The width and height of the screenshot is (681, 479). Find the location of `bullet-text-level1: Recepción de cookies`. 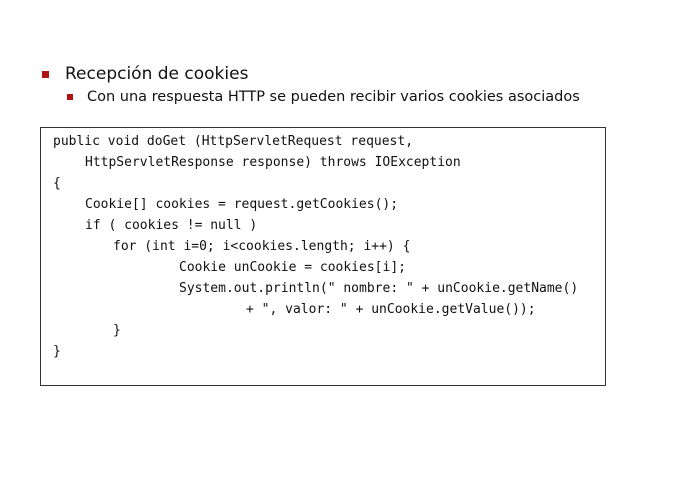

bullet-text-level1: Recepción de cookies is located at coordinates (157, 74).